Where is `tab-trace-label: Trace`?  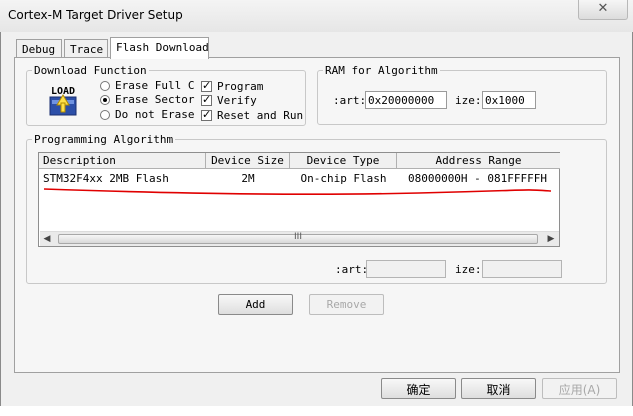 tab-trace-label: Trace is located at coordinates (87, 49).